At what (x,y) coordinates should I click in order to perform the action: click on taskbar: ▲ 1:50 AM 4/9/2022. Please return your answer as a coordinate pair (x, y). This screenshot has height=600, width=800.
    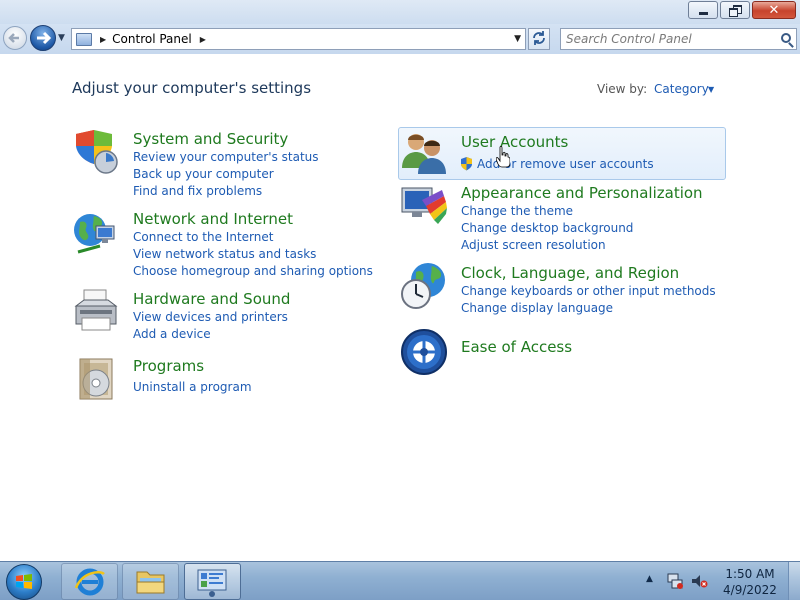
    Looking at the image, I should click on (400, 580).